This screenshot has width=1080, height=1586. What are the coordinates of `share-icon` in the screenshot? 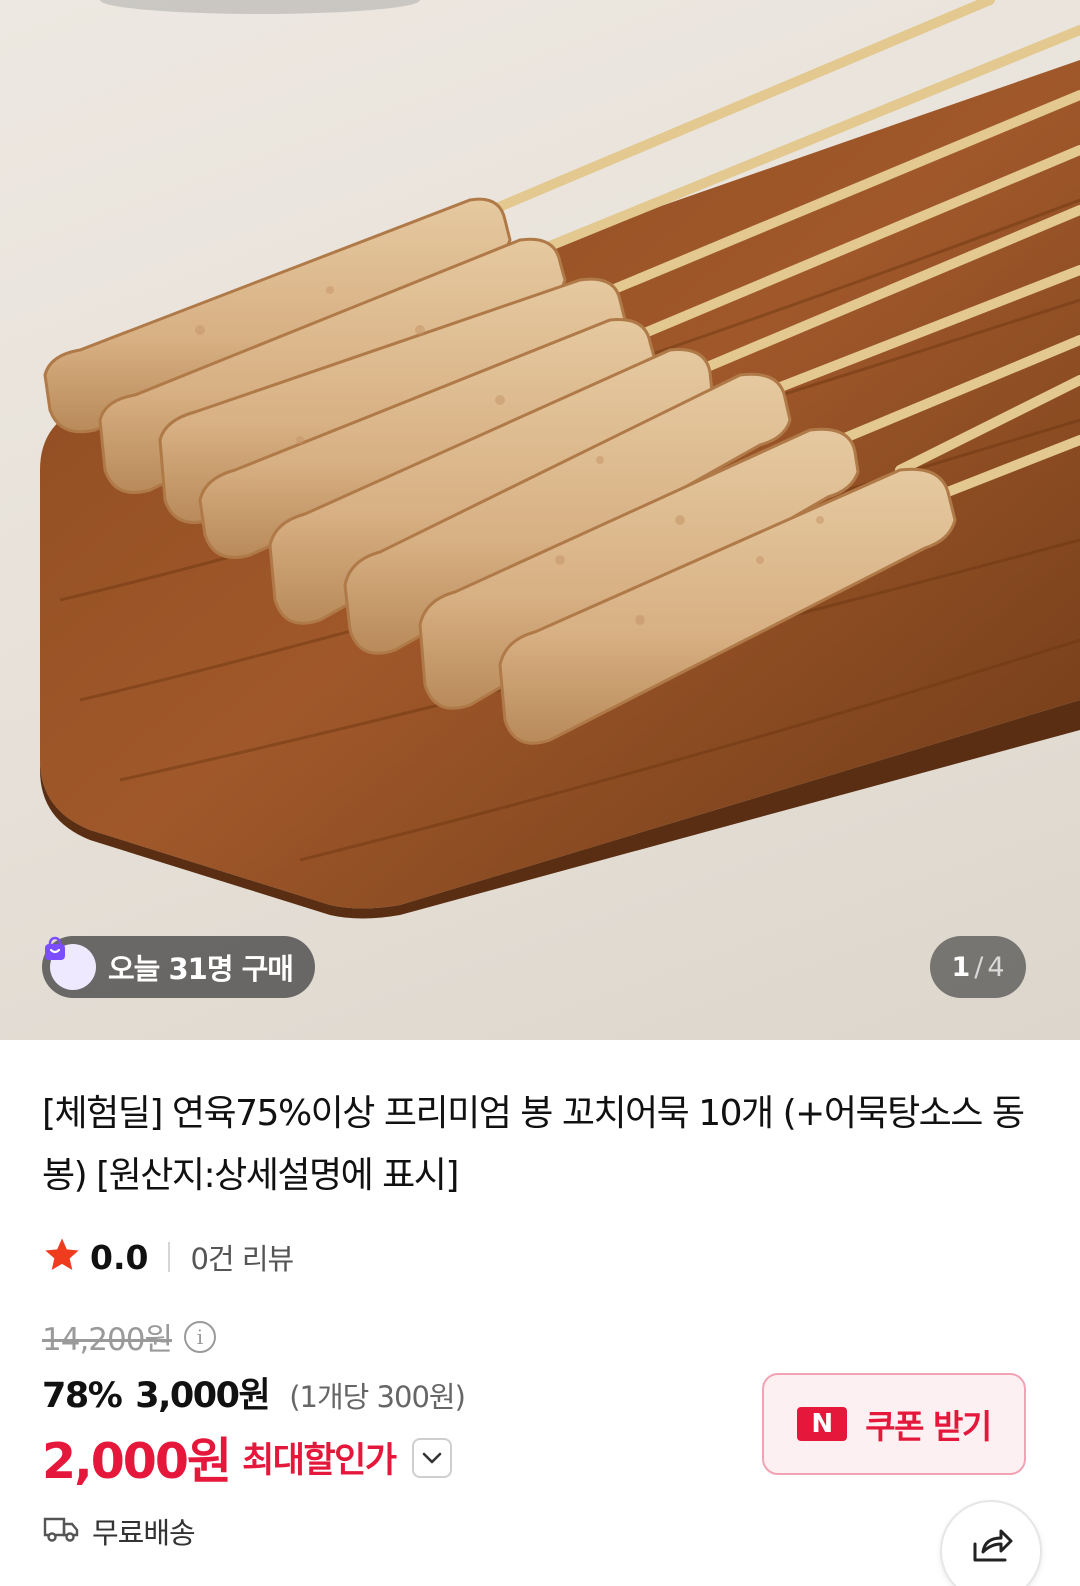 It's located at (991, 1546).